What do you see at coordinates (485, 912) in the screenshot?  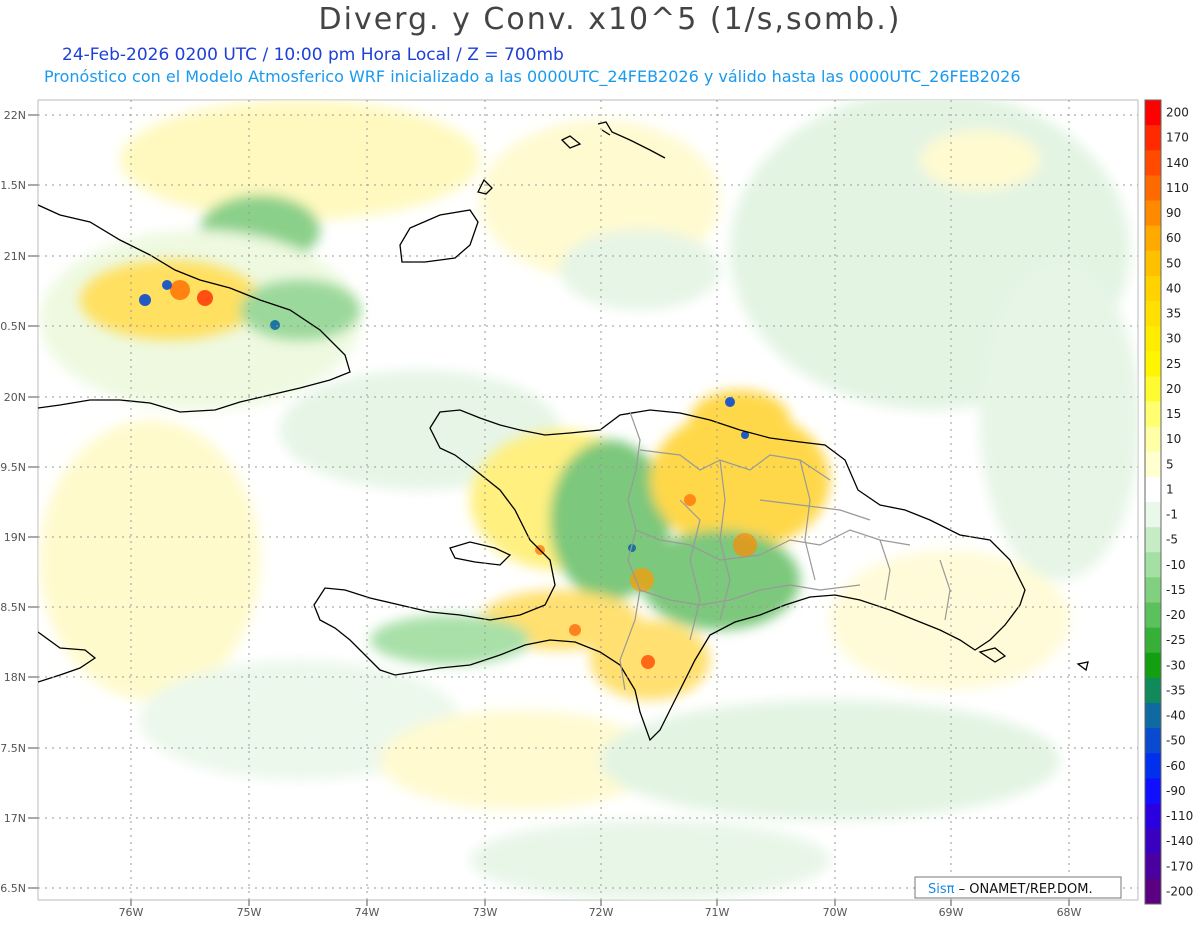 I see `lon-label: 73W` at bounding box center [485, 912].